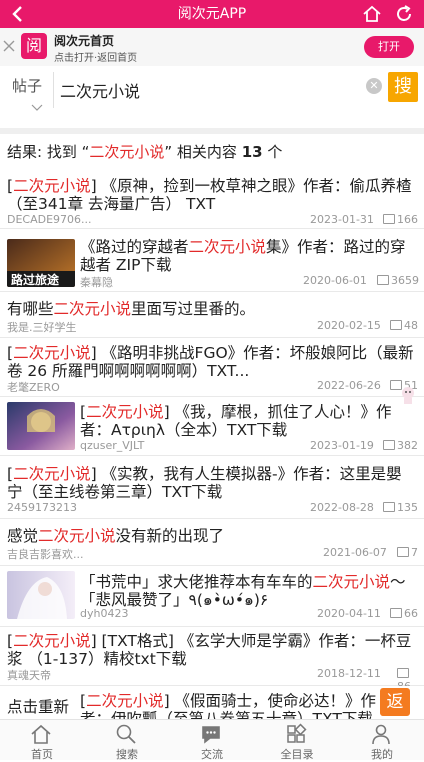 This screenshot has height=762, width=424. I want to click on item-title: 感觉二次元小说没有新的出现了, so click(212, 536).